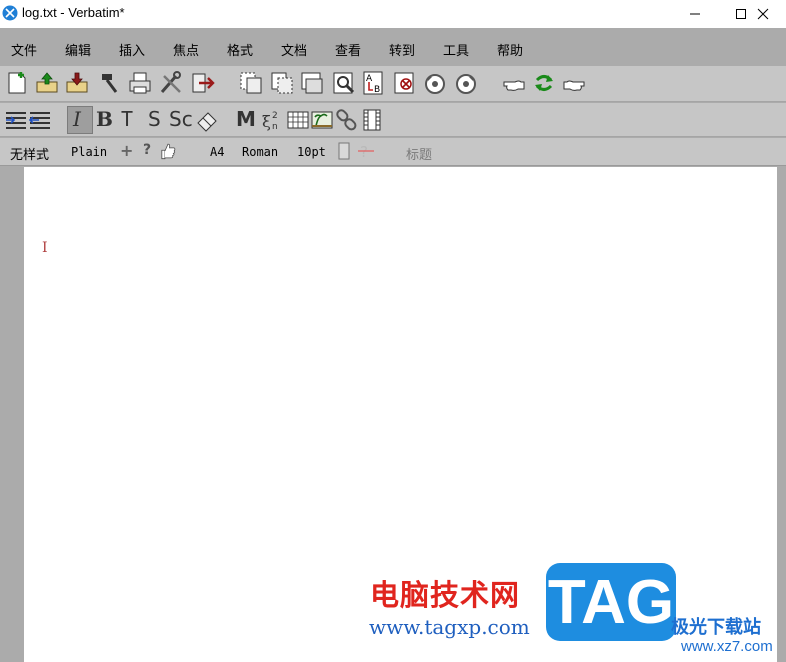  I want to click on print-icon, so click(140, 83).